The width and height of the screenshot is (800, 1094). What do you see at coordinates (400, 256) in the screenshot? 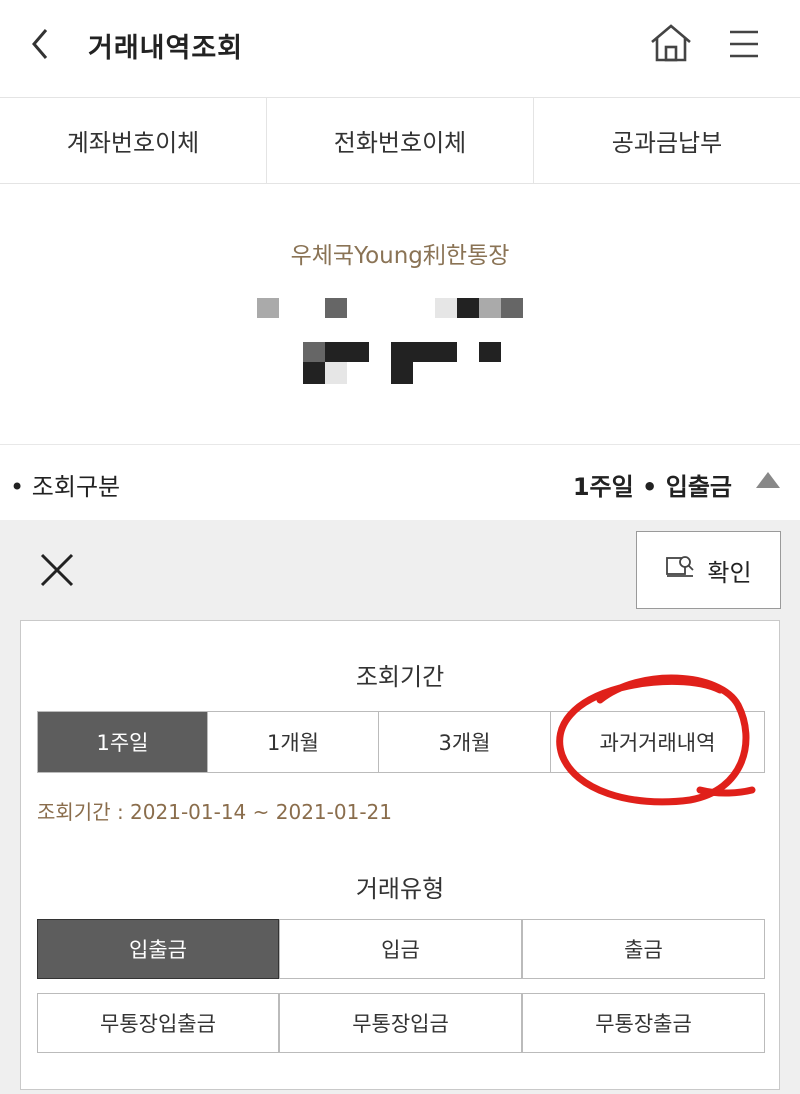
I see `account-name: 우체국Young利한통장` at bounding box center [400, 256].